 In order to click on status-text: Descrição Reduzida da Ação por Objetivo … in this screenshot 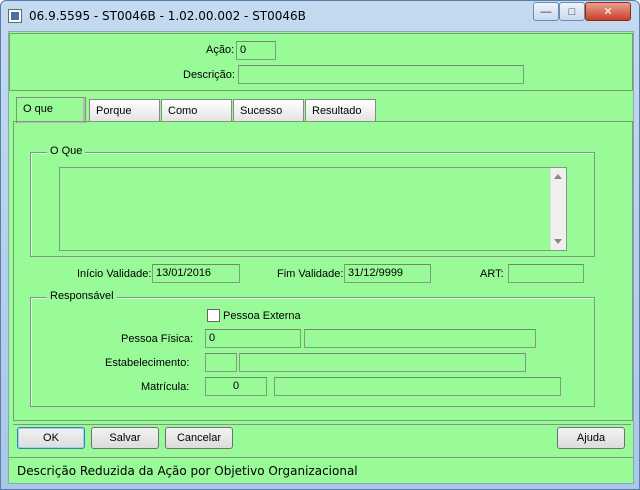, I will do `click(187, 471)`.